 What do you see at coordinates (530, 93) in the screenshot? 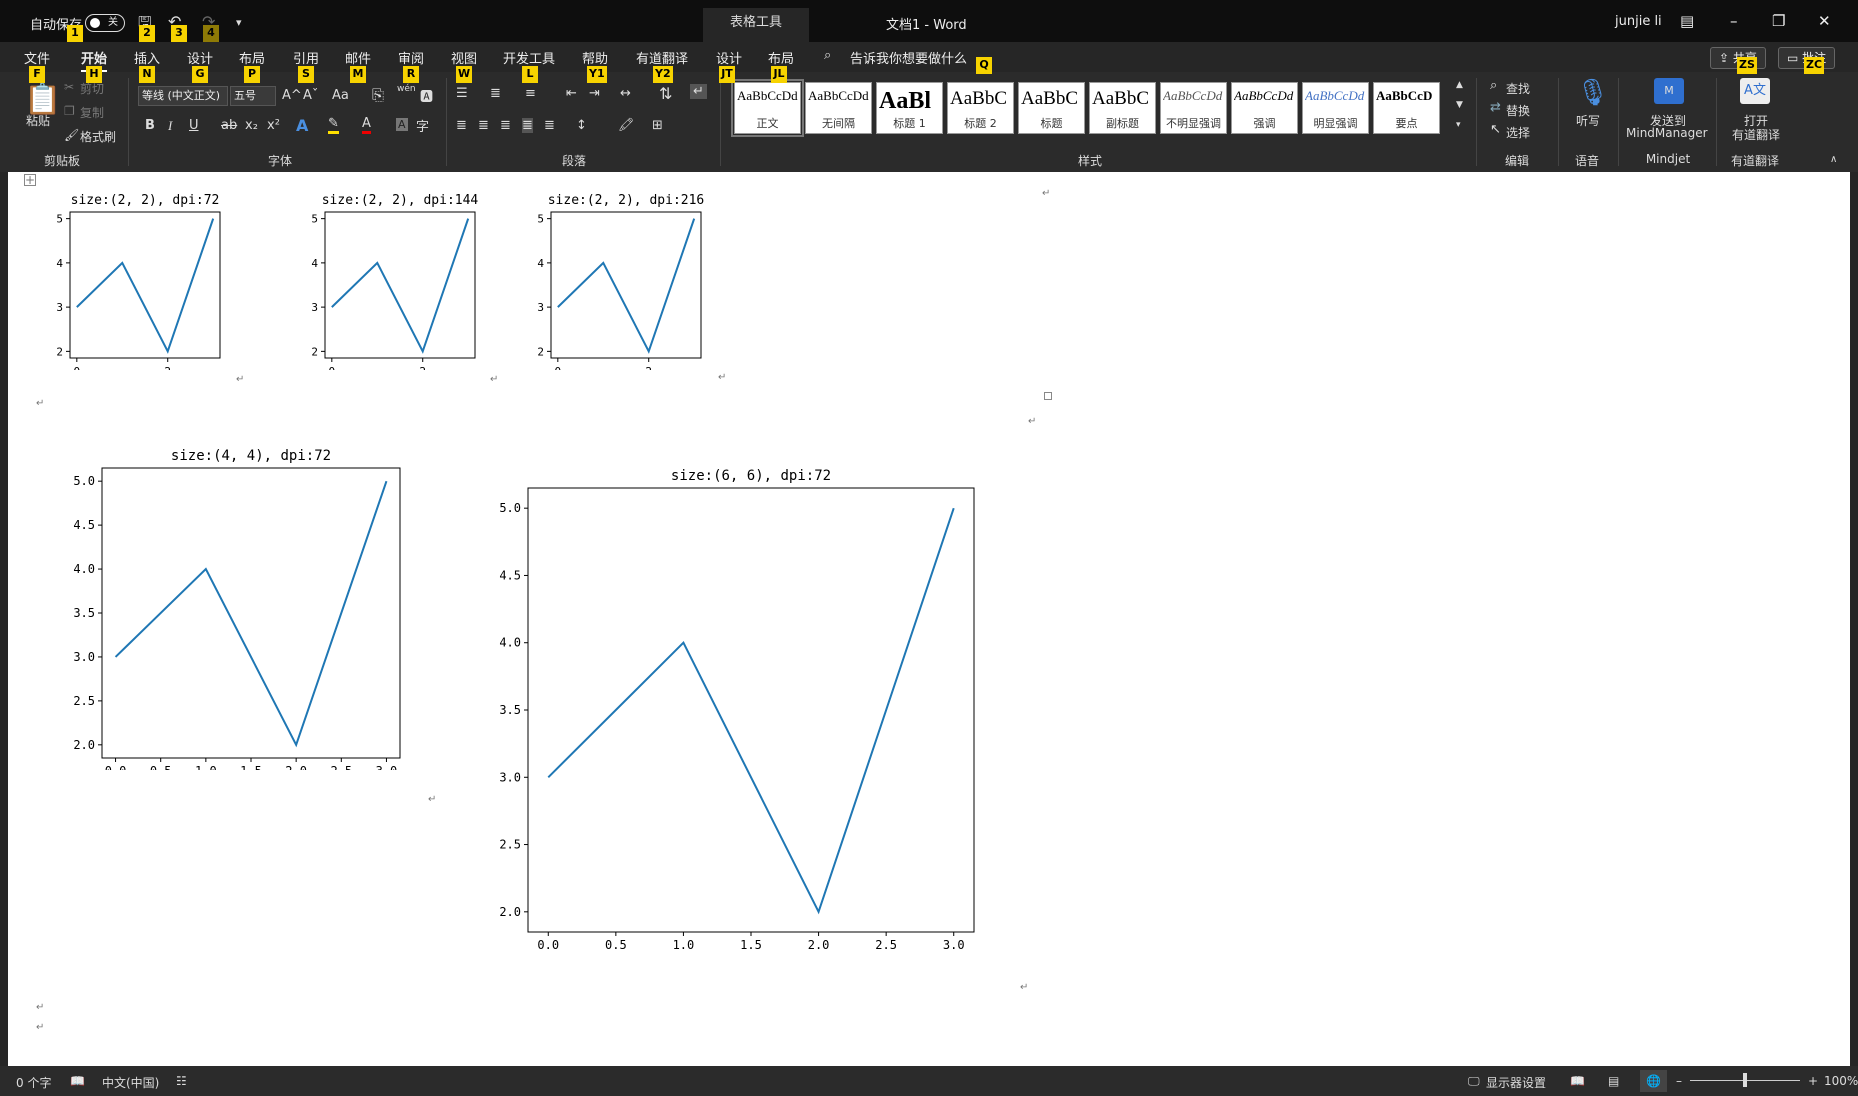
I see `multilevel-list-icon: ≡` at bounding box center [530, 93].